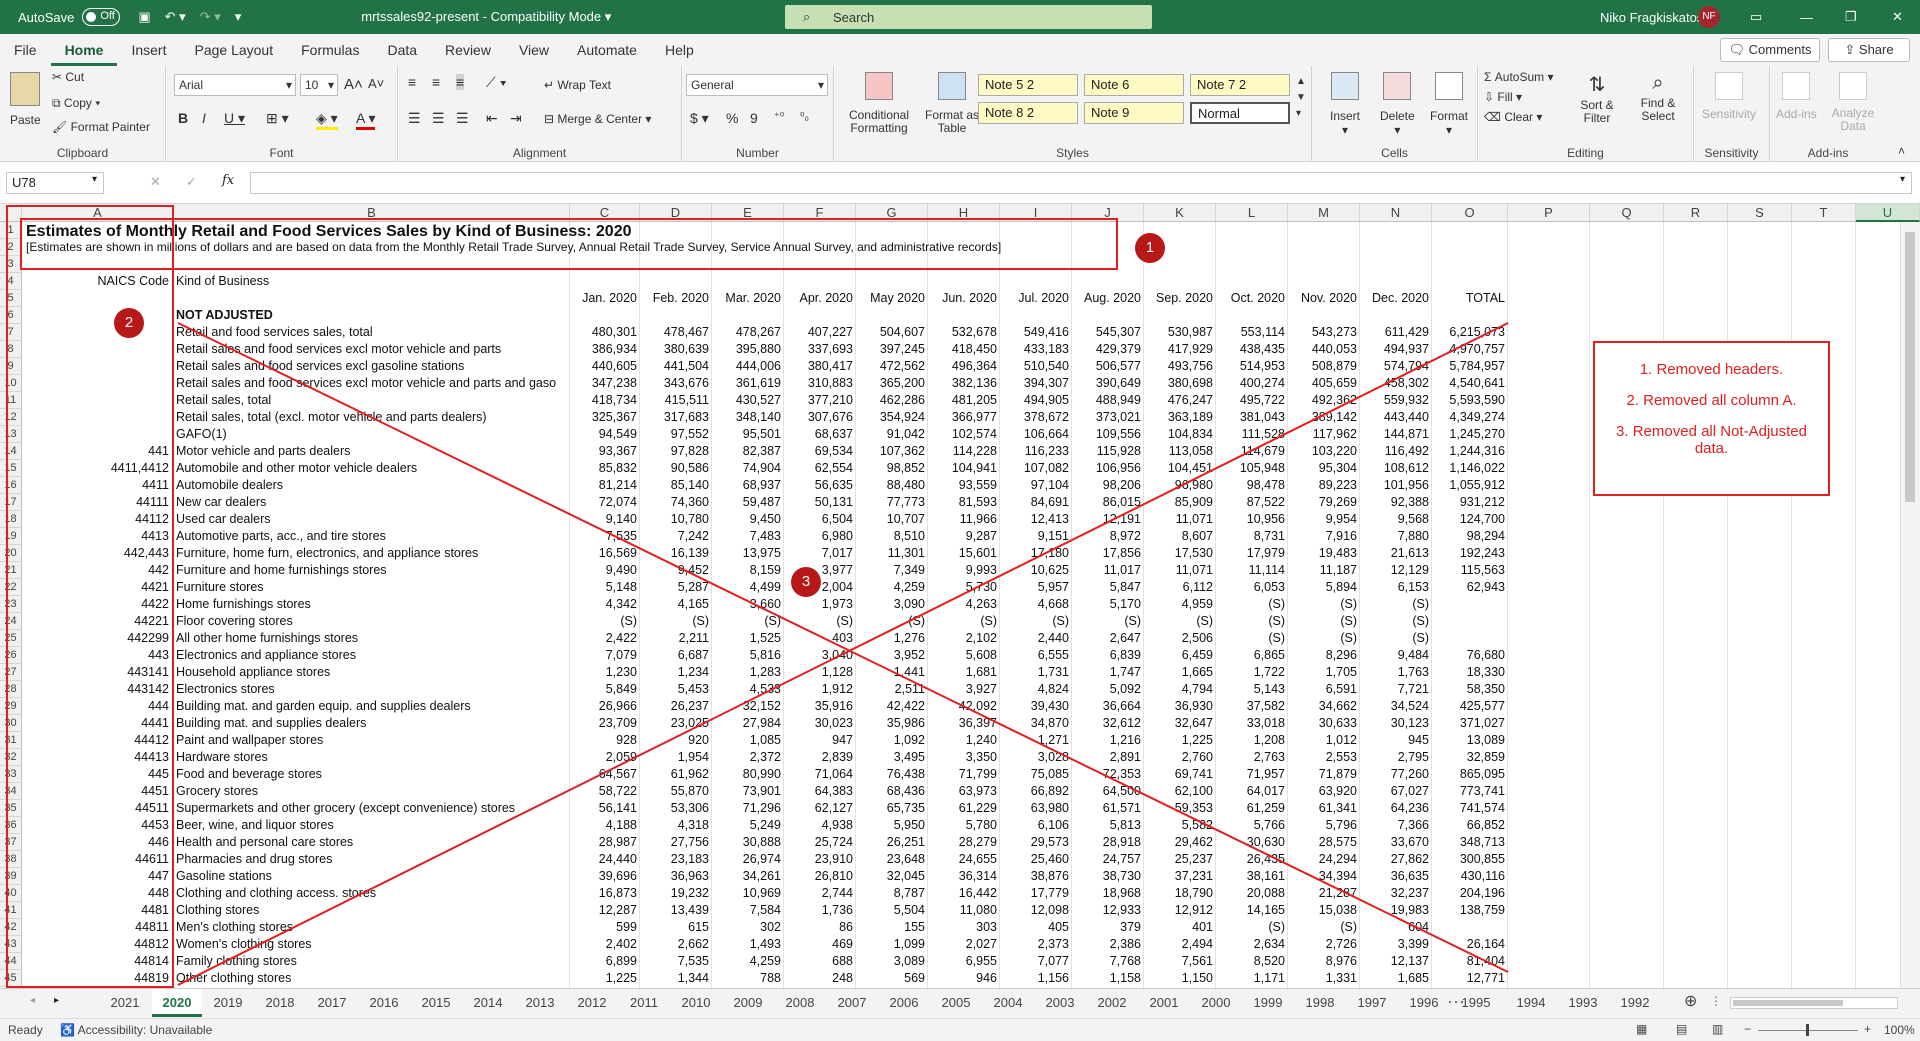 The image size is (1920, 1041). What do you see at coordinates (676, 740) in the screenshot?
I see `value-cell: 920` at bounding box center [676, 740].